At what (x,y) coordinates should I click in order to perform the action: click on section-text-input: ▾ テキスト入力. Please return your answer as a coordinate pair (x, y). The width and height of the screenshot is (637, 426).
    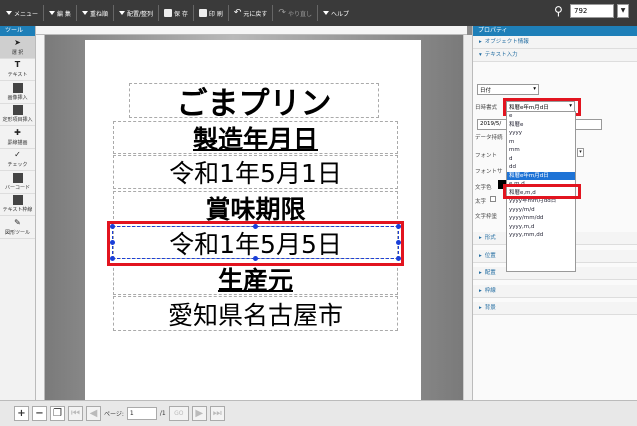
    Looking at the image, I should click on (555, 55).